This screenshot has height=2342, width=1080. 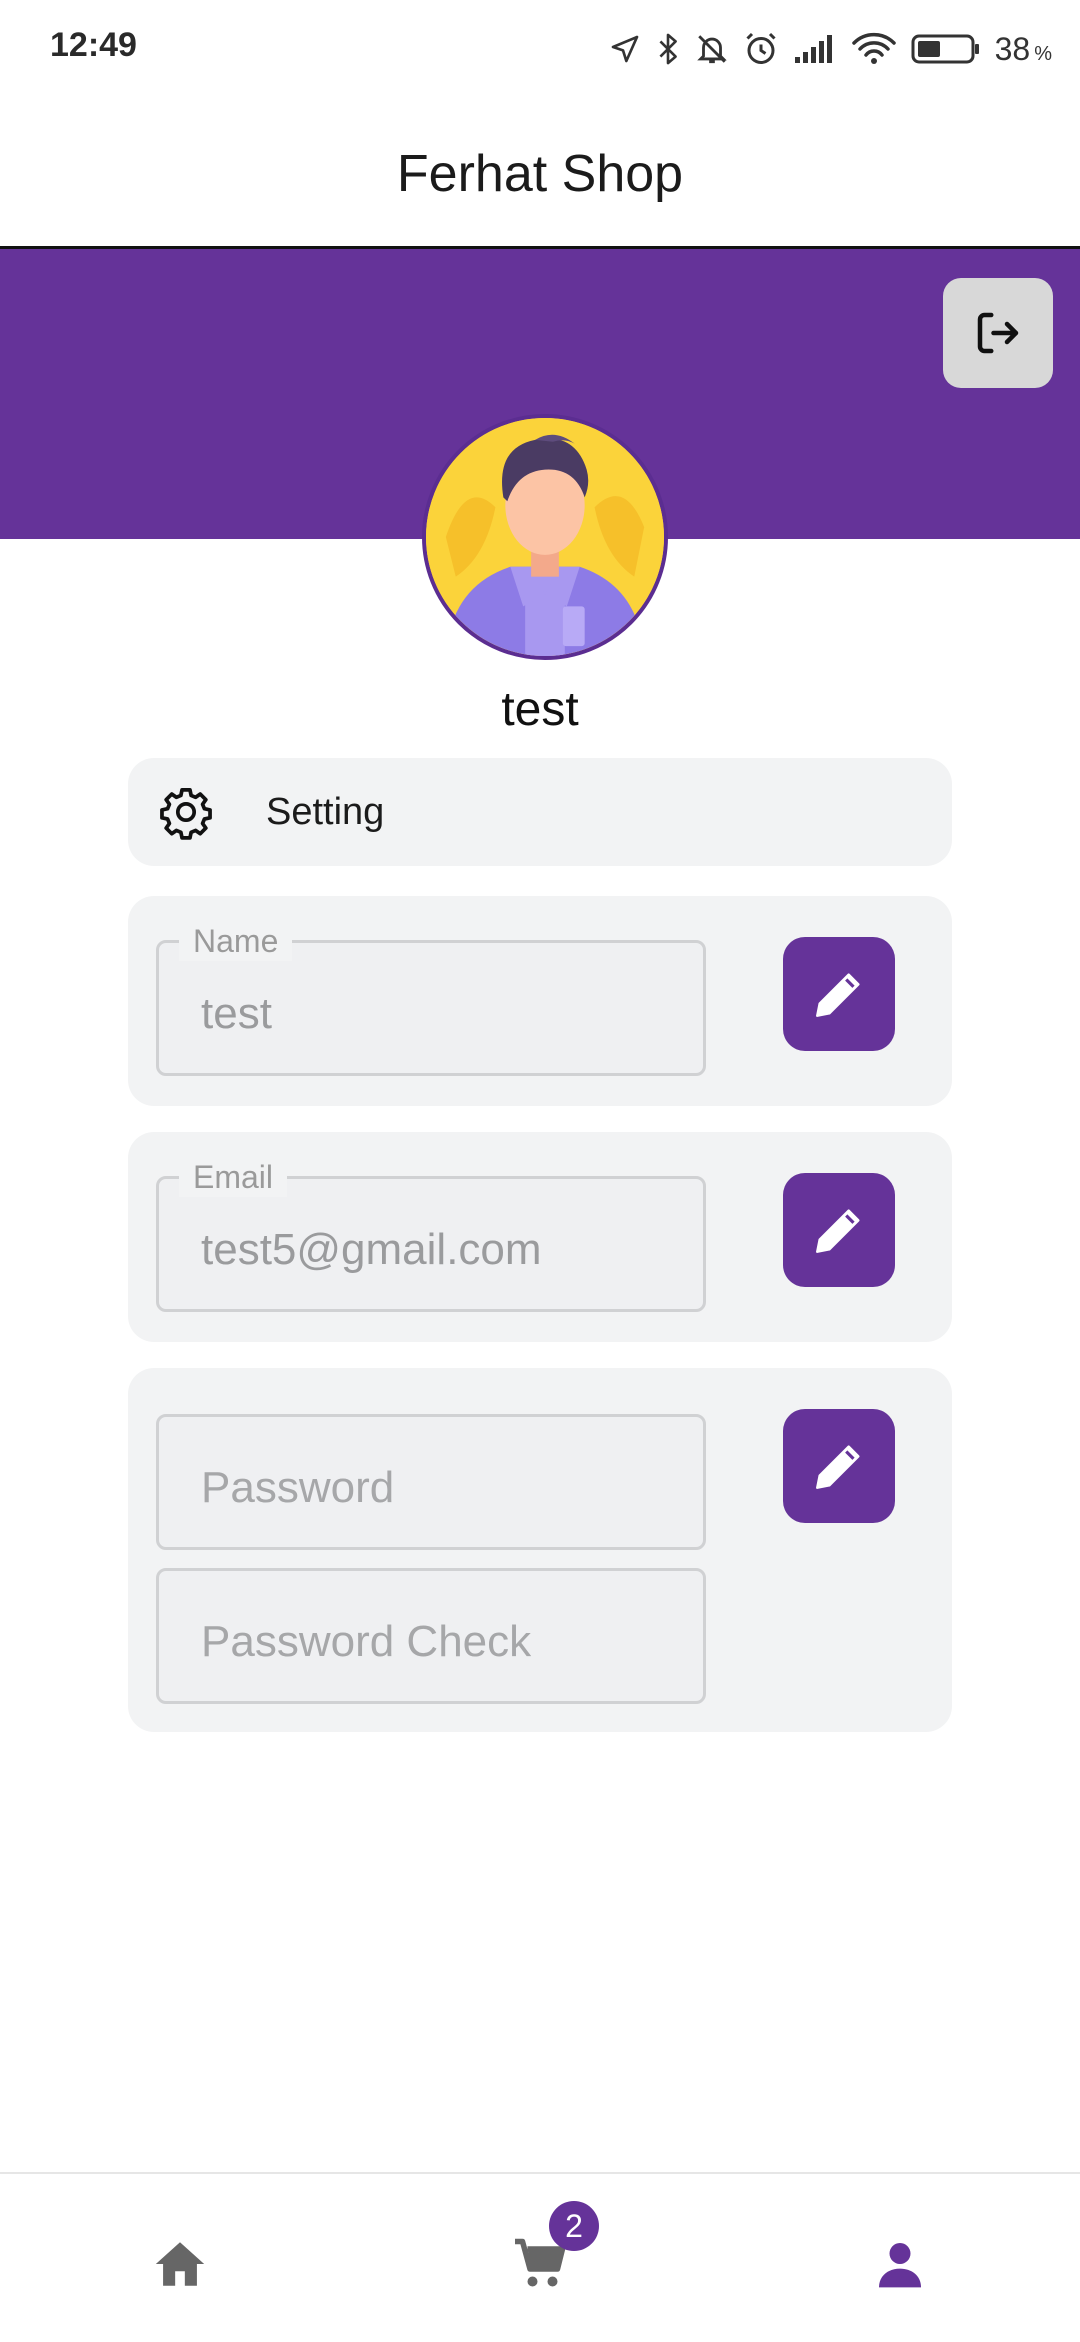 What do you see at coordinates (431, 1482) in the screenshot?
I see `password-field: Password` at bounding box center [431, 1482].